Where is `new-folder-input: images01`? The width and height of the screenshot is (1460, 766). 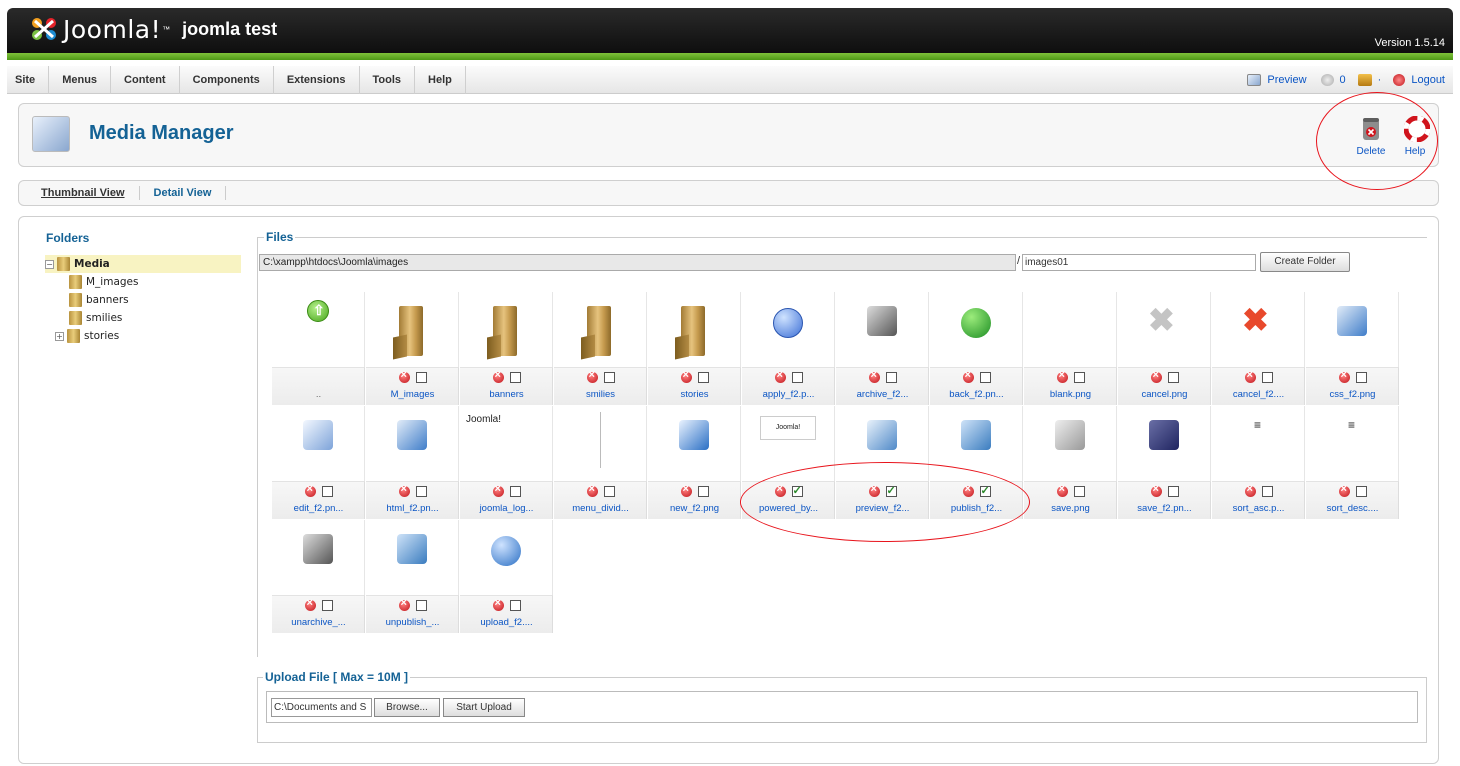 new-folder-input: images01 is located at coordinates (1139, 262).